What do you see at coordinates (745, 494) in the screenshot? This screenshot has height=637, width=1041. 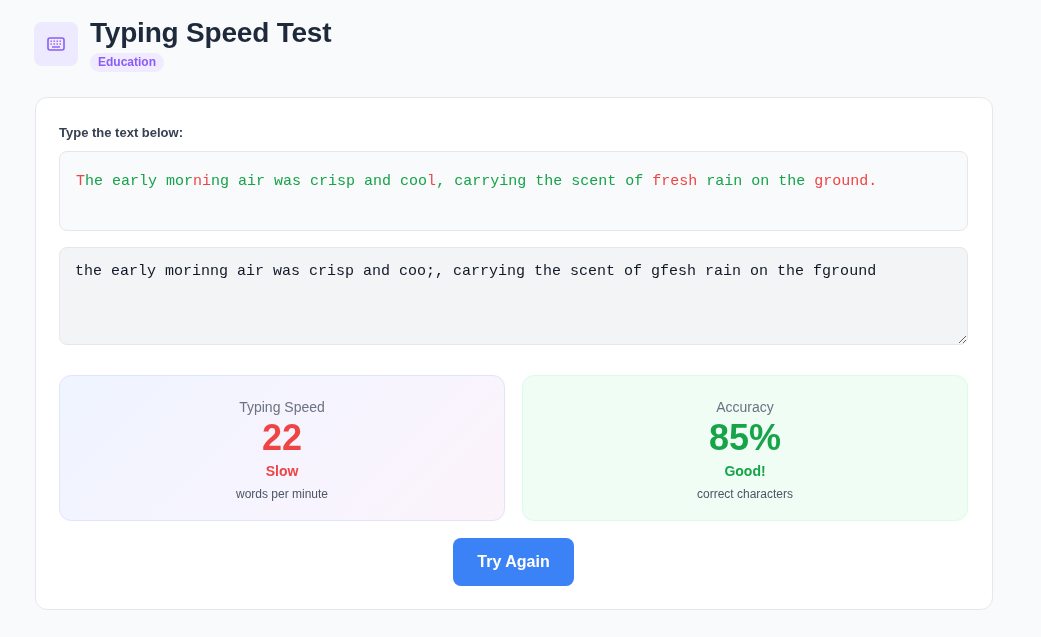 I see `stat-unit: correct characters` at bounding box center [745, 494].